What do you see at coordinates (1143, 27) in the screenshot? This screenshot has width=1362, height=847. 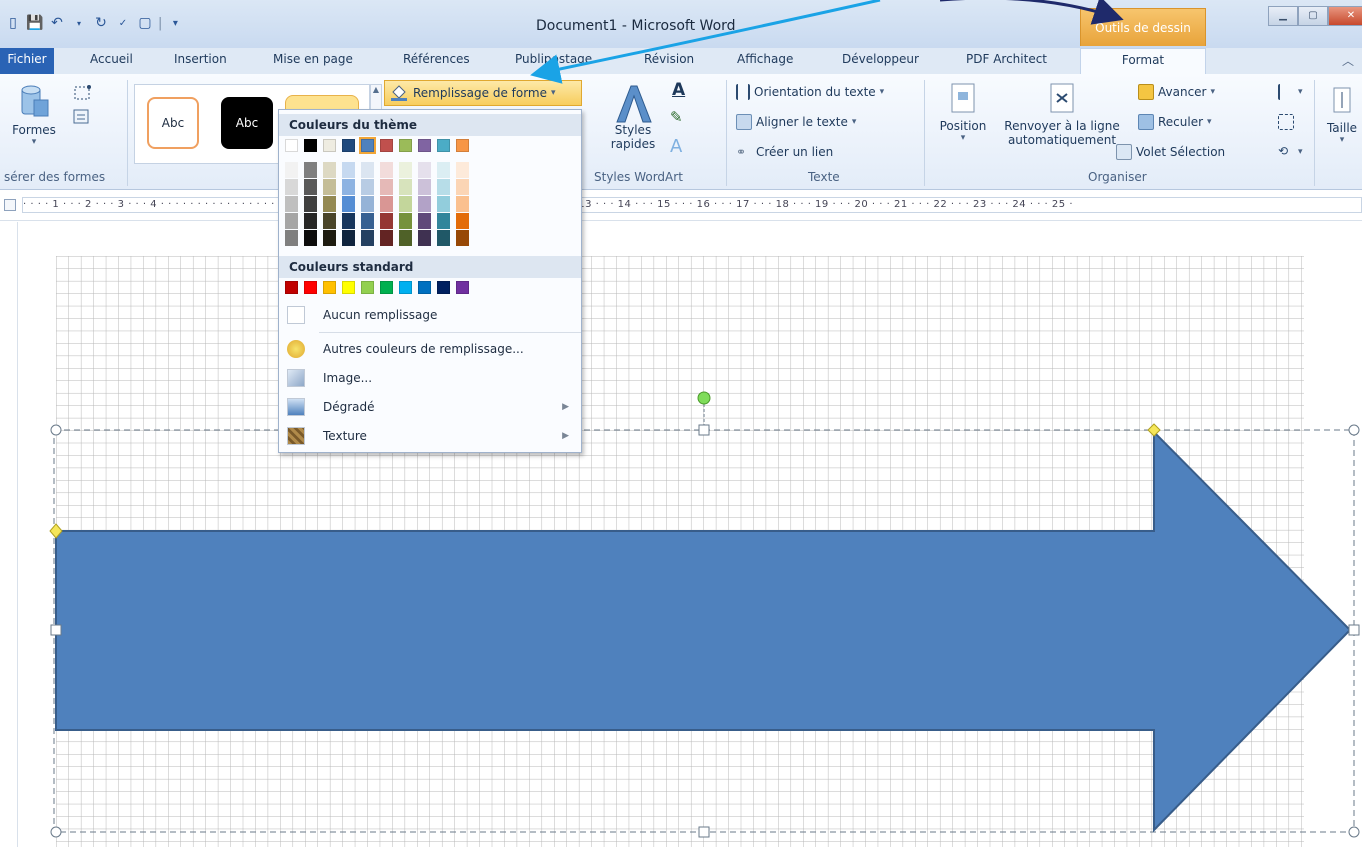 I see `context-tab-drawing-tools: Outils de dessin` at bounding box center [1143, 27].